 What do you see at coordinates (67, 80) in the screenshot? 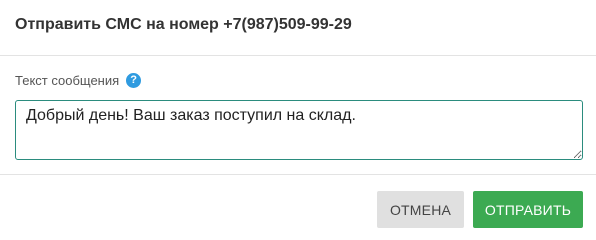
I see `message-label: Текст сообщения` at bounding box center [67, 80].